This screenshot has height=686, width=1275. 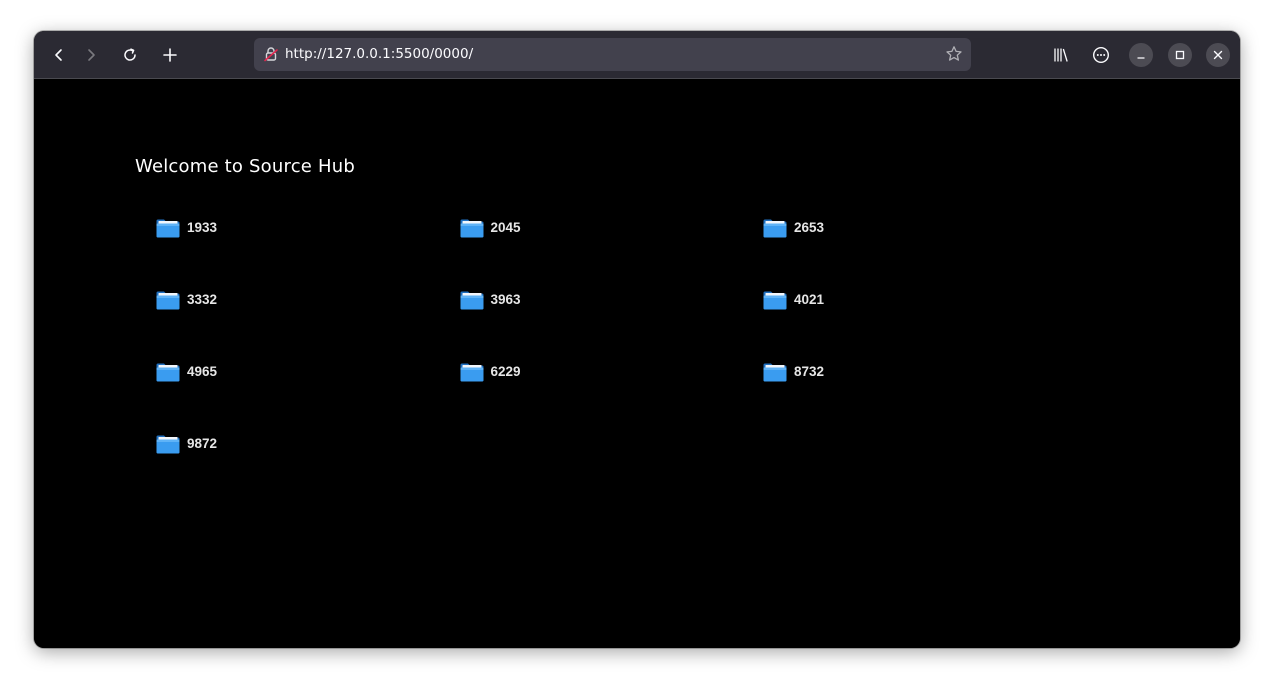 I want to click on folder-label: 1933, so click(x=202, y=227).